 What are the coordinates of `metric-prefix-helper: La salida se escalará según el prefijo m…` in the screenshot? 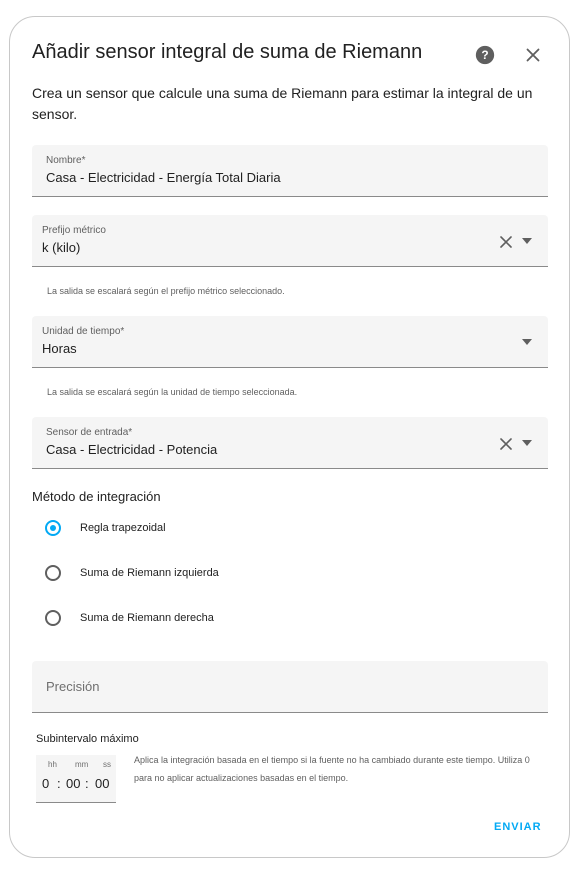 It's located at (166, 291).